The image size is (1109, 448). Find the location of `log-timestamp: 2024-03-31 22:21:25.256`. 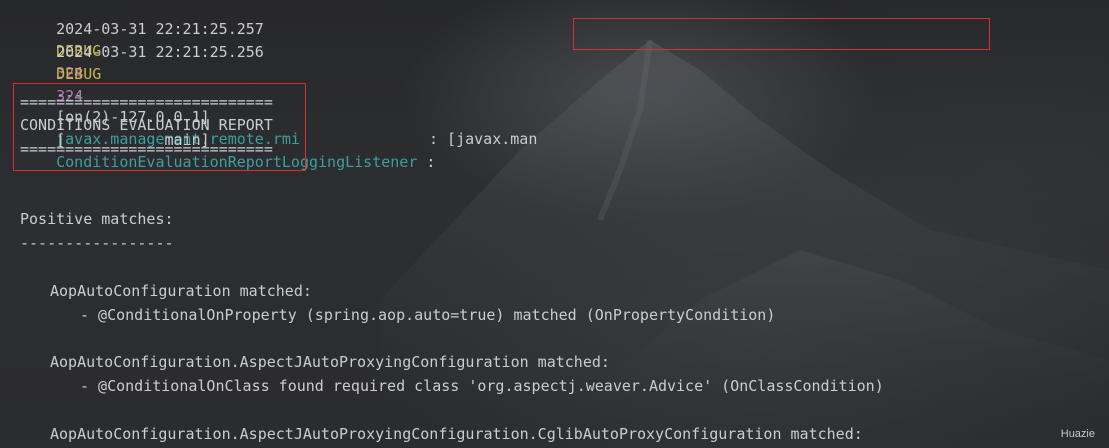

log-timestamp: 2024-03-31 22:21:25.256 is located at coordinates (160, 52).